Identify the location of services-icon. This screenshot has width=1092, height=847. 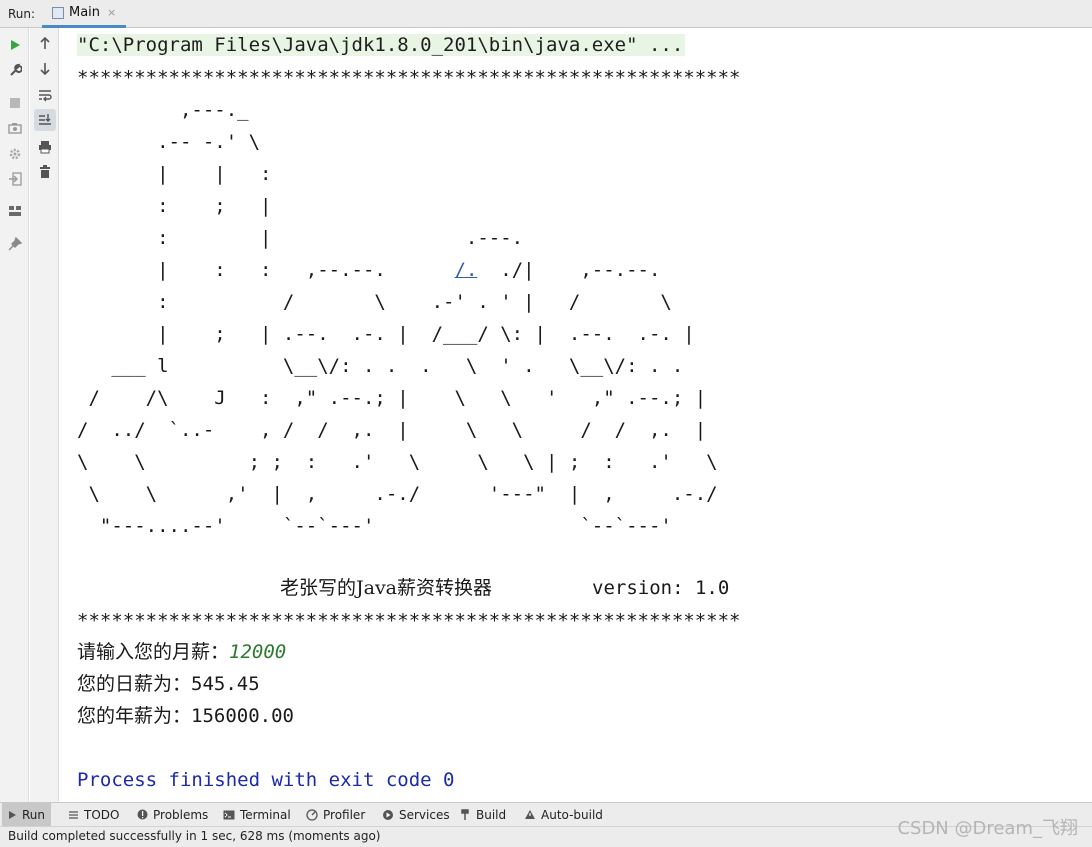
(388, 814).